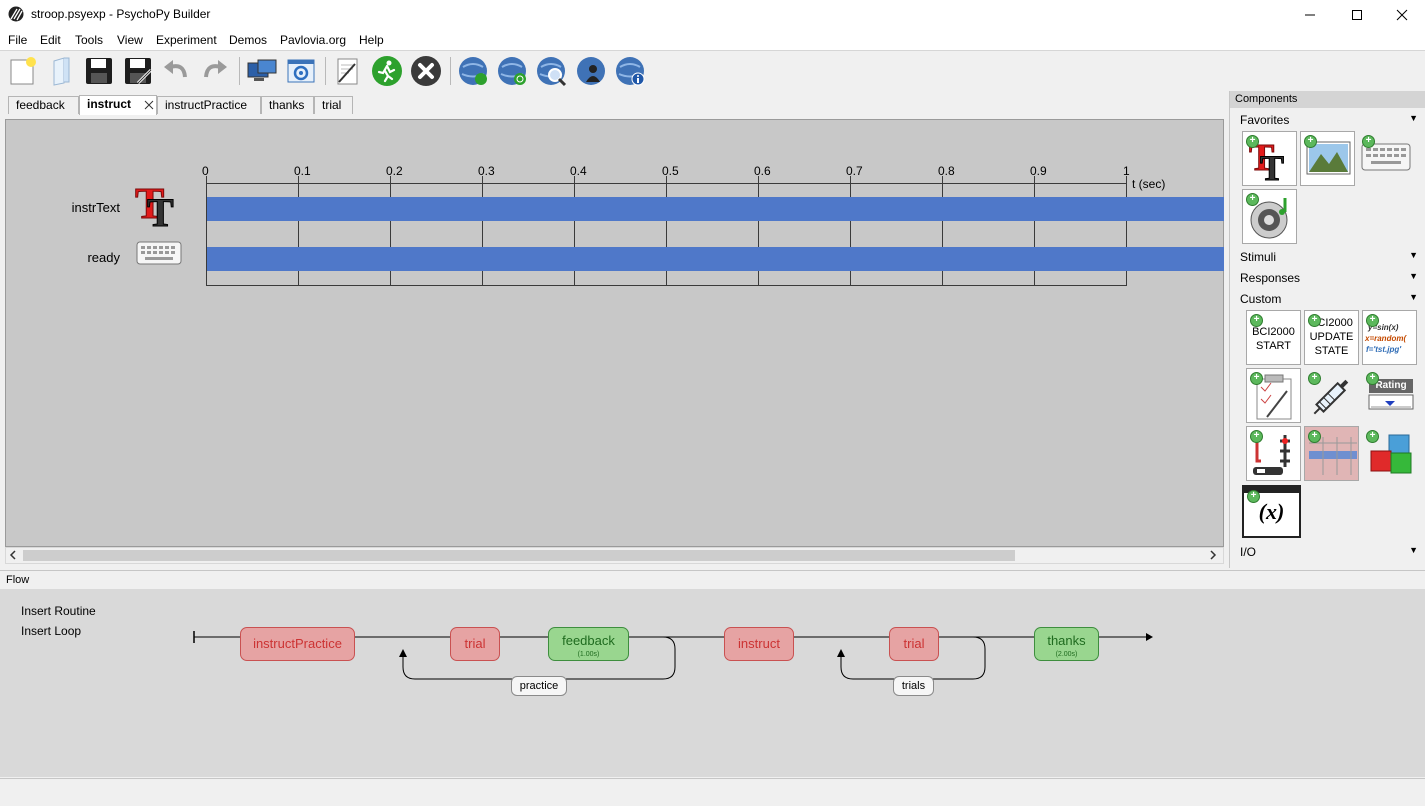 The width and height of the screenshot is (1425, 806). What do you see at coordinates (262, 71) in the screenshot?
I see `monitor-center-icon` at bounding box center [262, 71].